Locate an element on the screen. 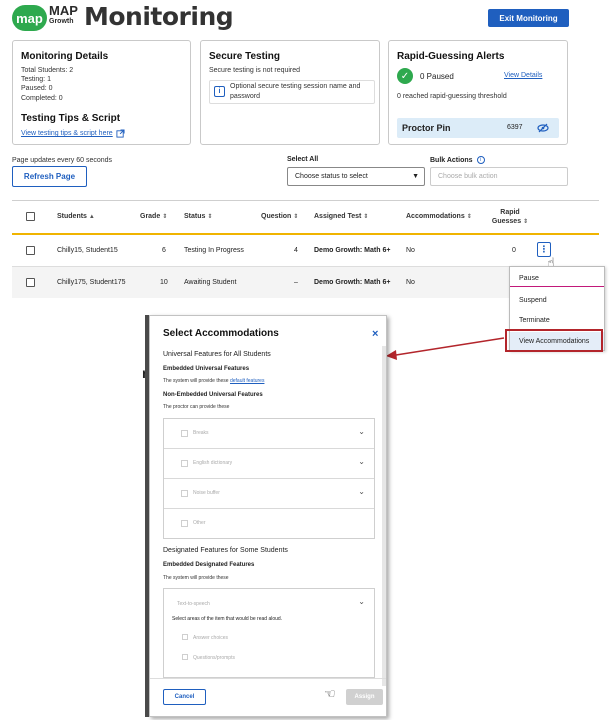 This screenshot has height=720, width=609. embedded-universal-title: Embedded Universal Features is located at coordinates (206, 369).